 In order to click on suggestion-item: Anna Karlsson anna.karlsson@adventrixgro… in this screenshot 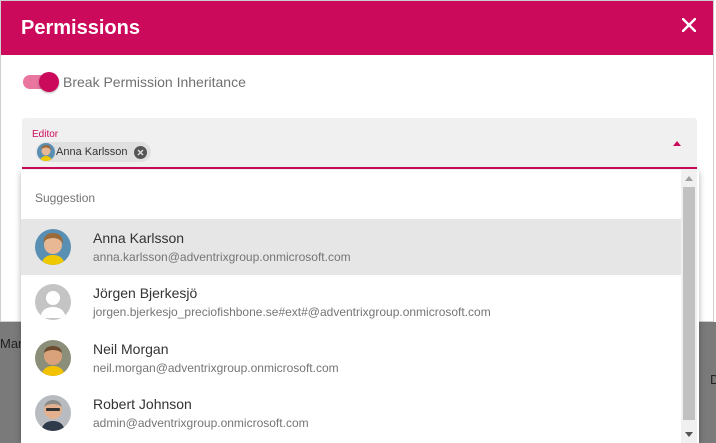, I will do `click(351, 247)`.